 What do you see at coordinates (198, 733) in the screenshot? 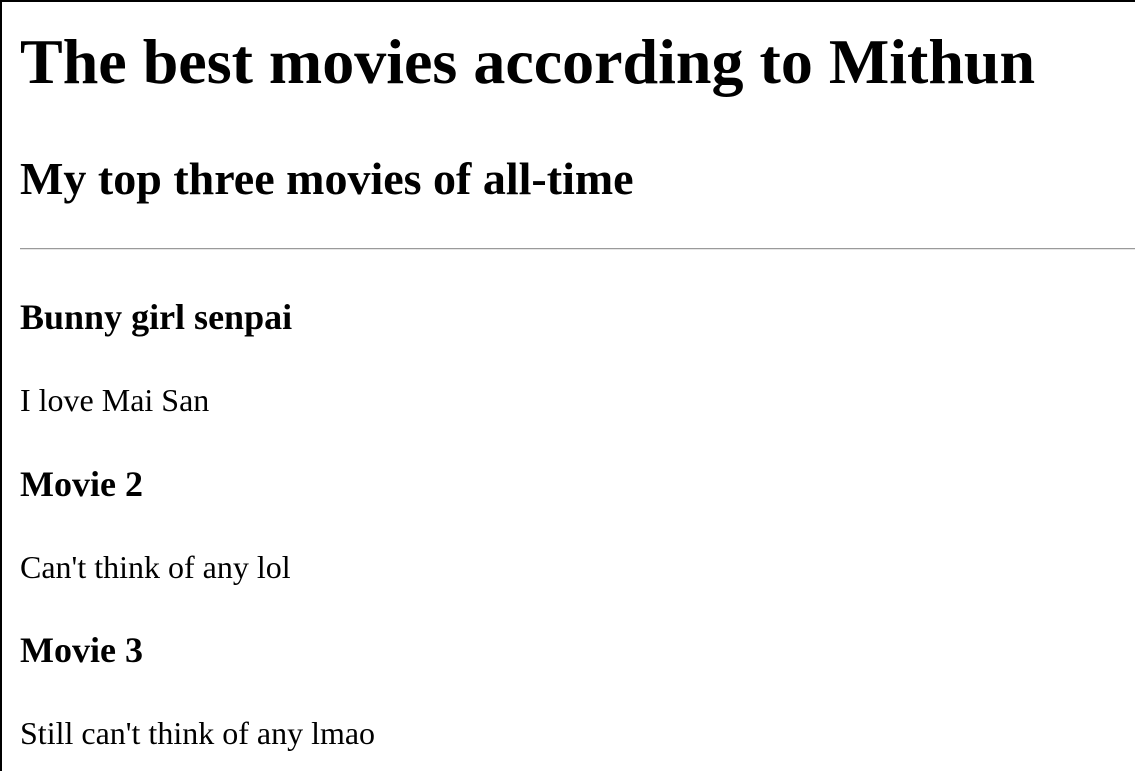
I see `movie-description-3: Still can't think of any lmao` at bounding box center [198, 733].